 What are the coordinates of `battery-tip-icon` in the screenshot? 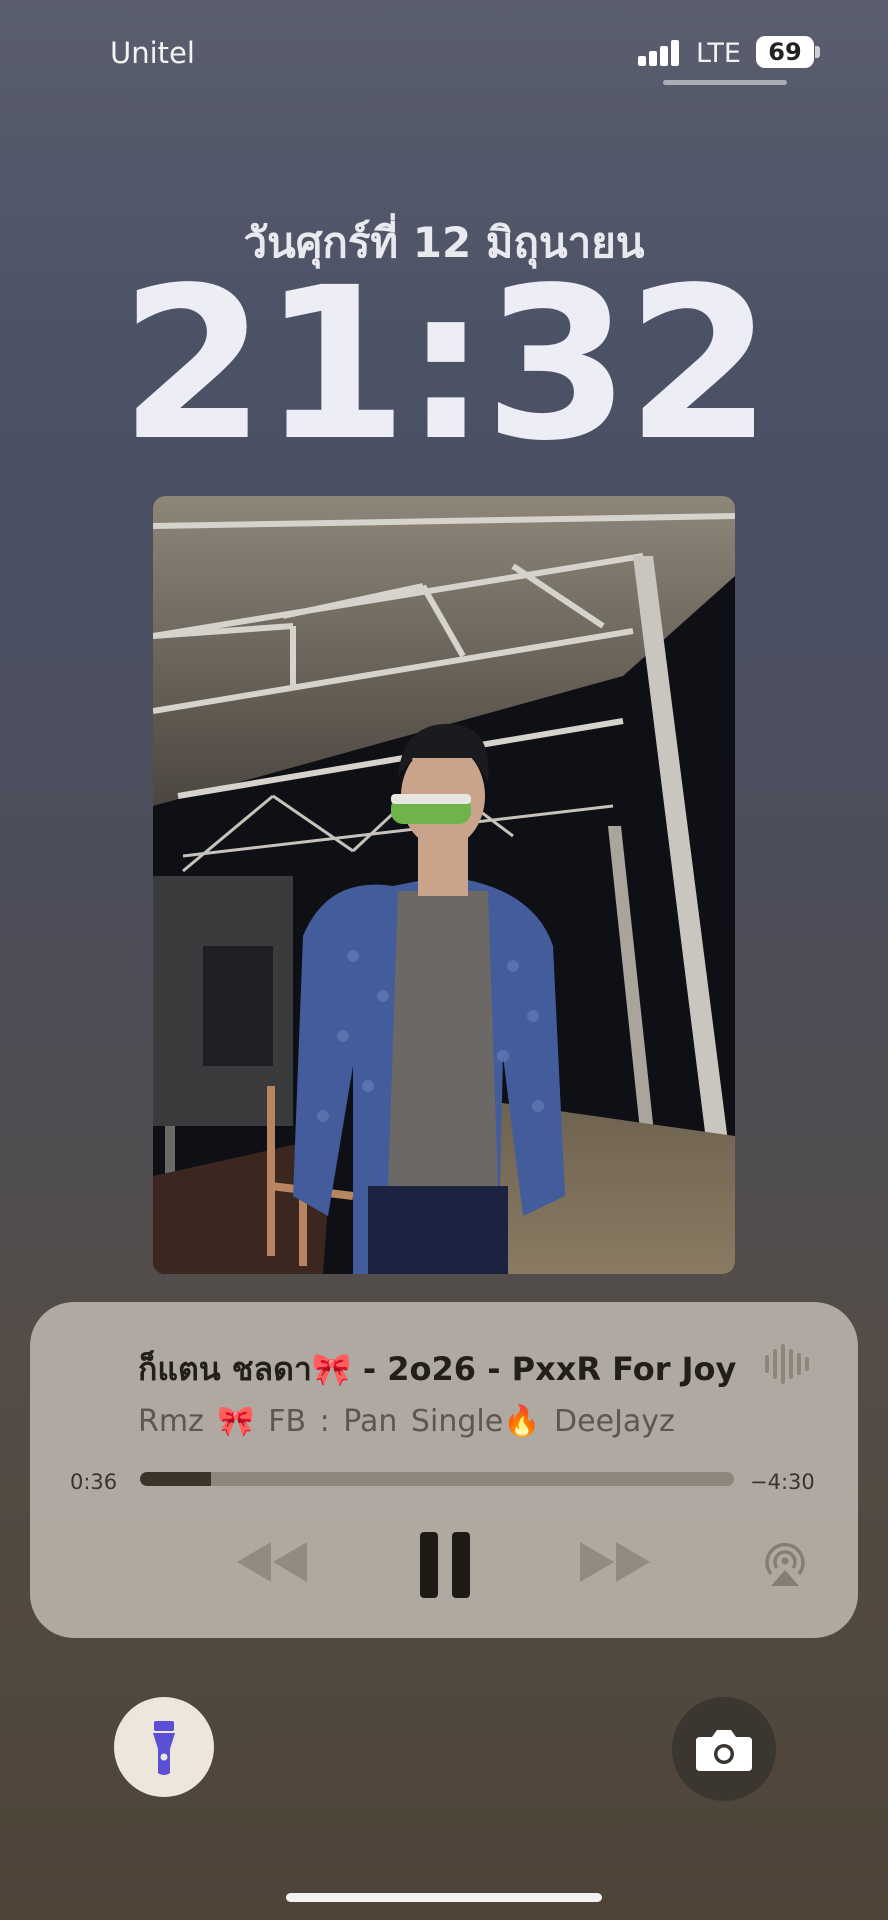 It's located at (817, 52).